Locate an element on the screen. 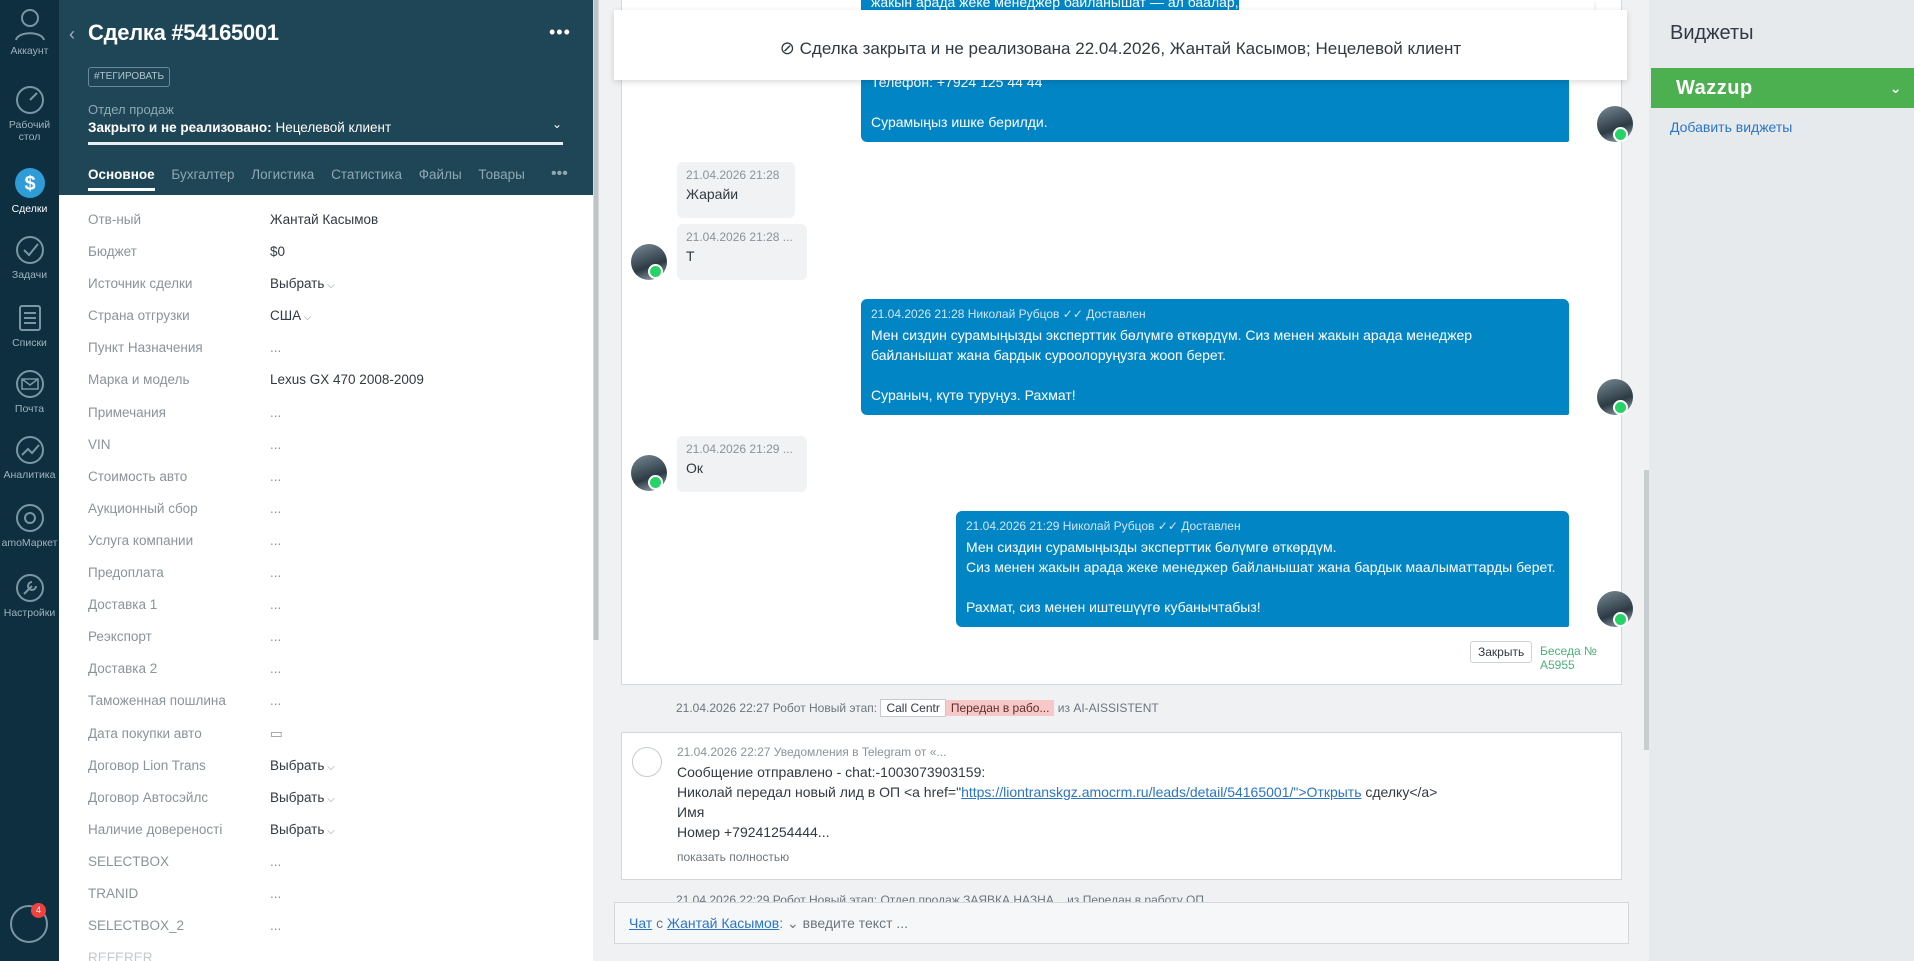 The image size is (1914, 961). message-text is located at coordinates (1262, 587).